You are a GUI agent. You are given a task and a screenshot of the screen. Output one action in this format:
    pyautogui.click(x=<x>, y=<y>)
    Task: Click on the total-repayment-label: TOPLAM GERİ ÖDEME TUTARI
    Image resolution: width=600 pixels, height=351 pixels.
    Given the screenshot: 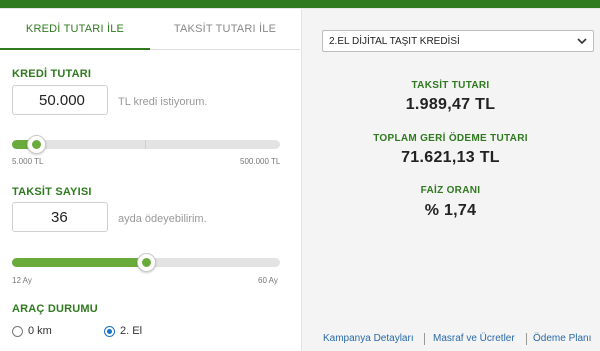 What is the action you would take?
    pyautogui.click(x=450, y=138)
    